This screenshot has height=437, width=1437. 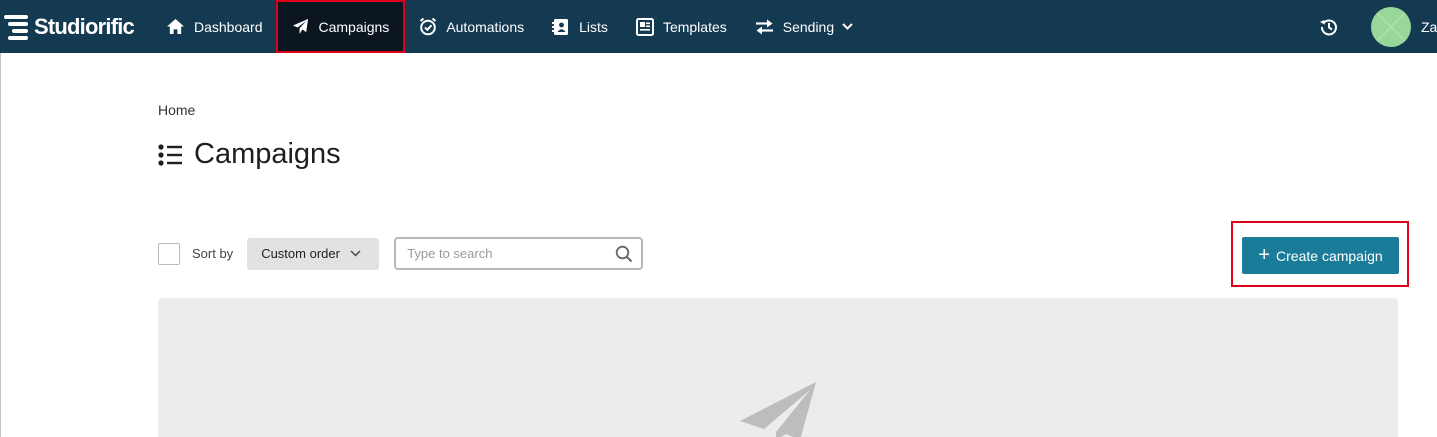 What do you see at coordinates (1264, 254) in the screenshot?
I see `plus-icon: +` at bounding box center [1264, 254].